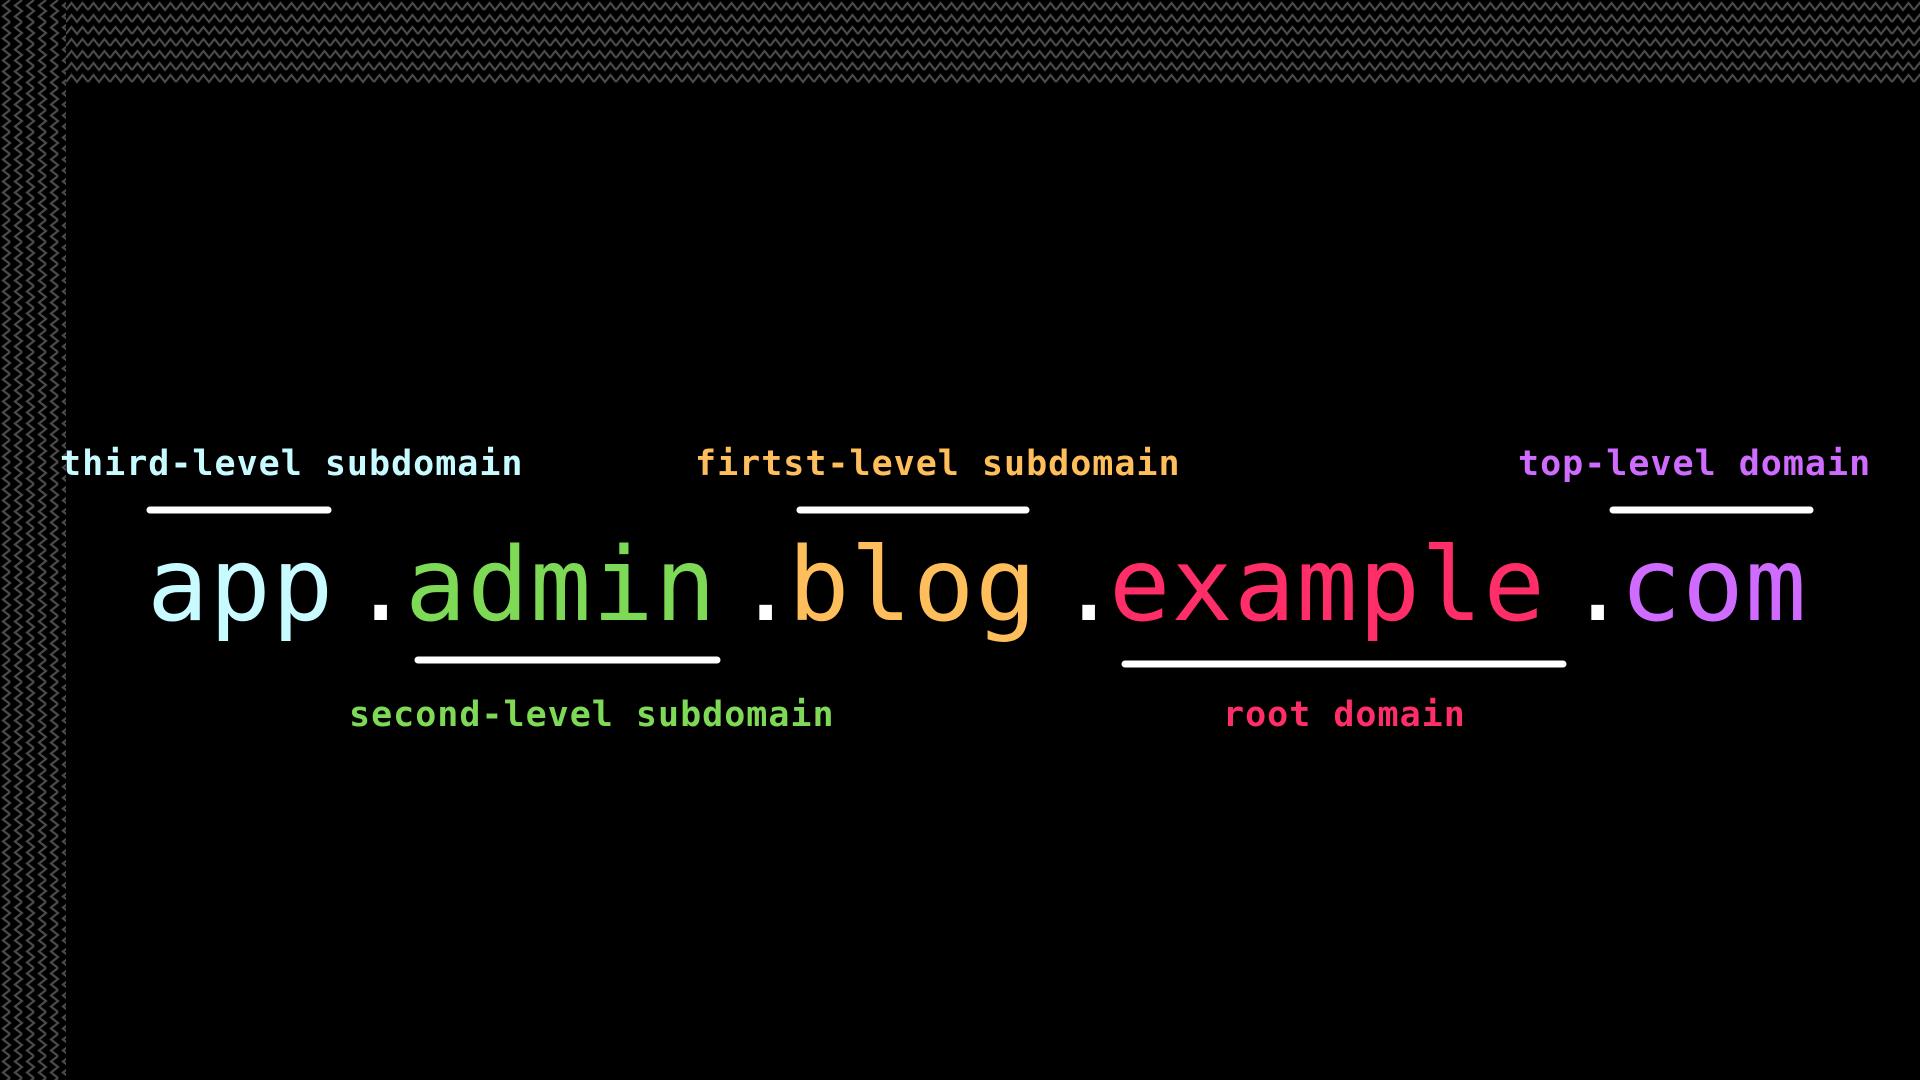  Describe the element at coordinates (292, 464) in the screenshot. I see `third-level-subdomain-label: third-level subdomain` at that location.